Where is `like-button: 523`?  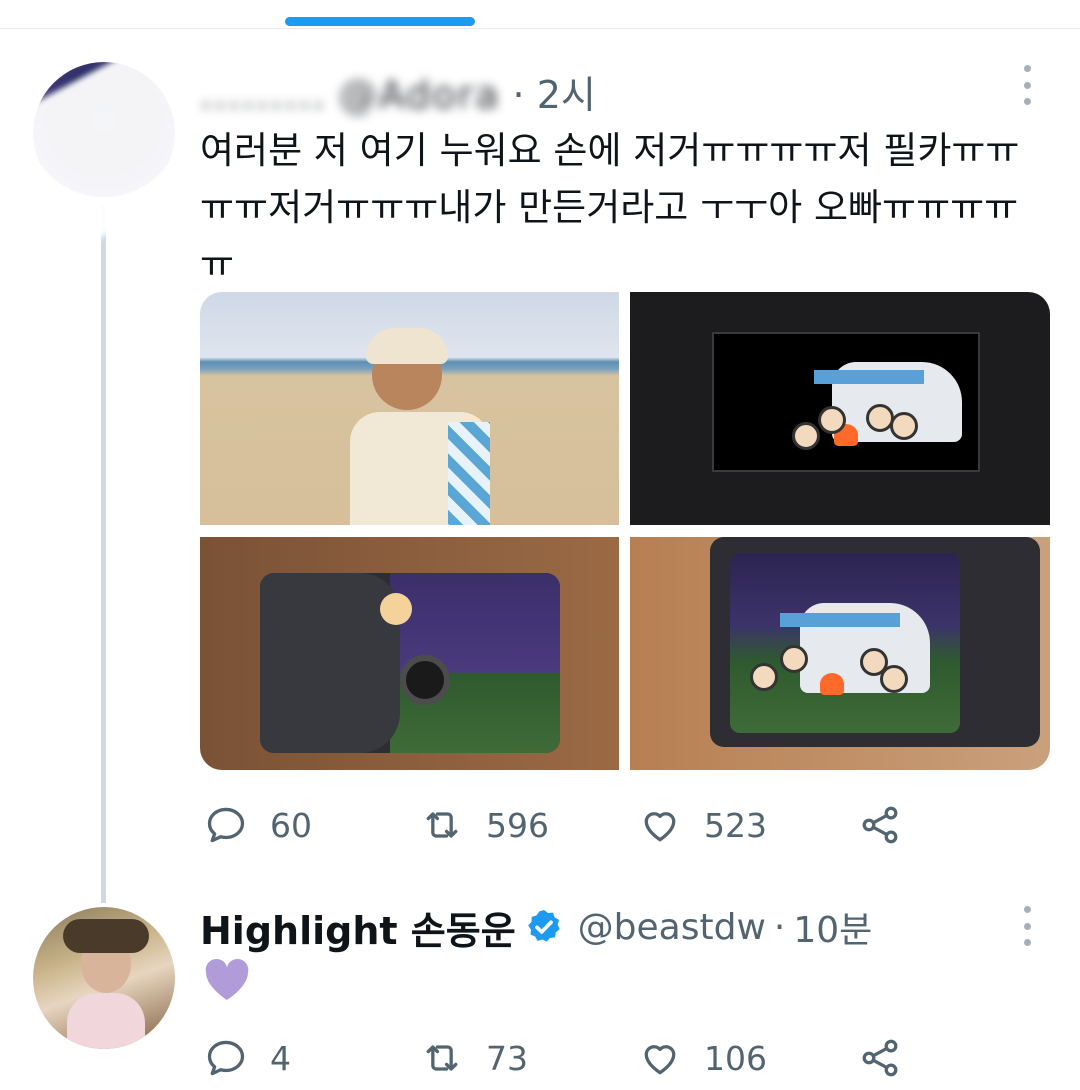
like-button: 523 is located at coordinates (702, 825).